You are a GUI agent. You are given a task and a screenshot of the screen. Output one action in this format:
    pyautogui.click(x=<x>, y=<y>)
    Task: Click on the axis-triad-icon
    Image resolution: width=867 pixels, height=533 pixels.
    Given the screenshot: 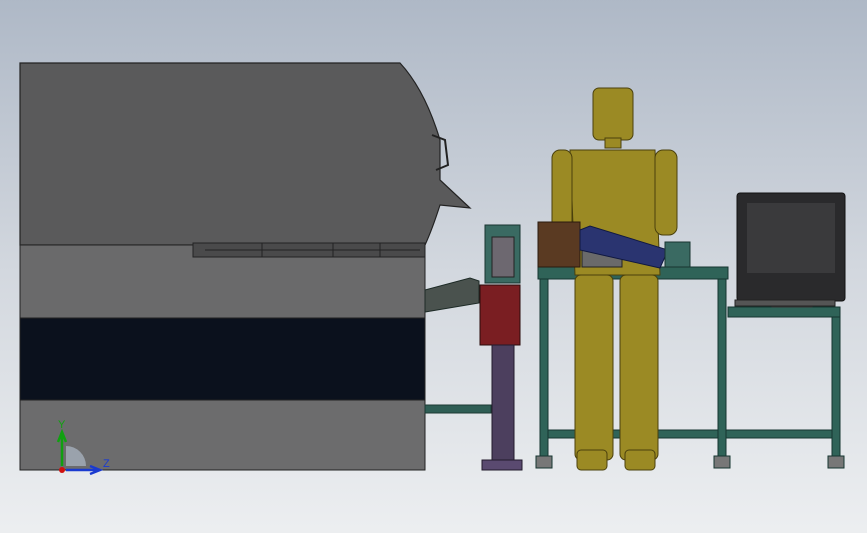 What is the action you would take?
    pyautogui.click(x=80, y=452)
    